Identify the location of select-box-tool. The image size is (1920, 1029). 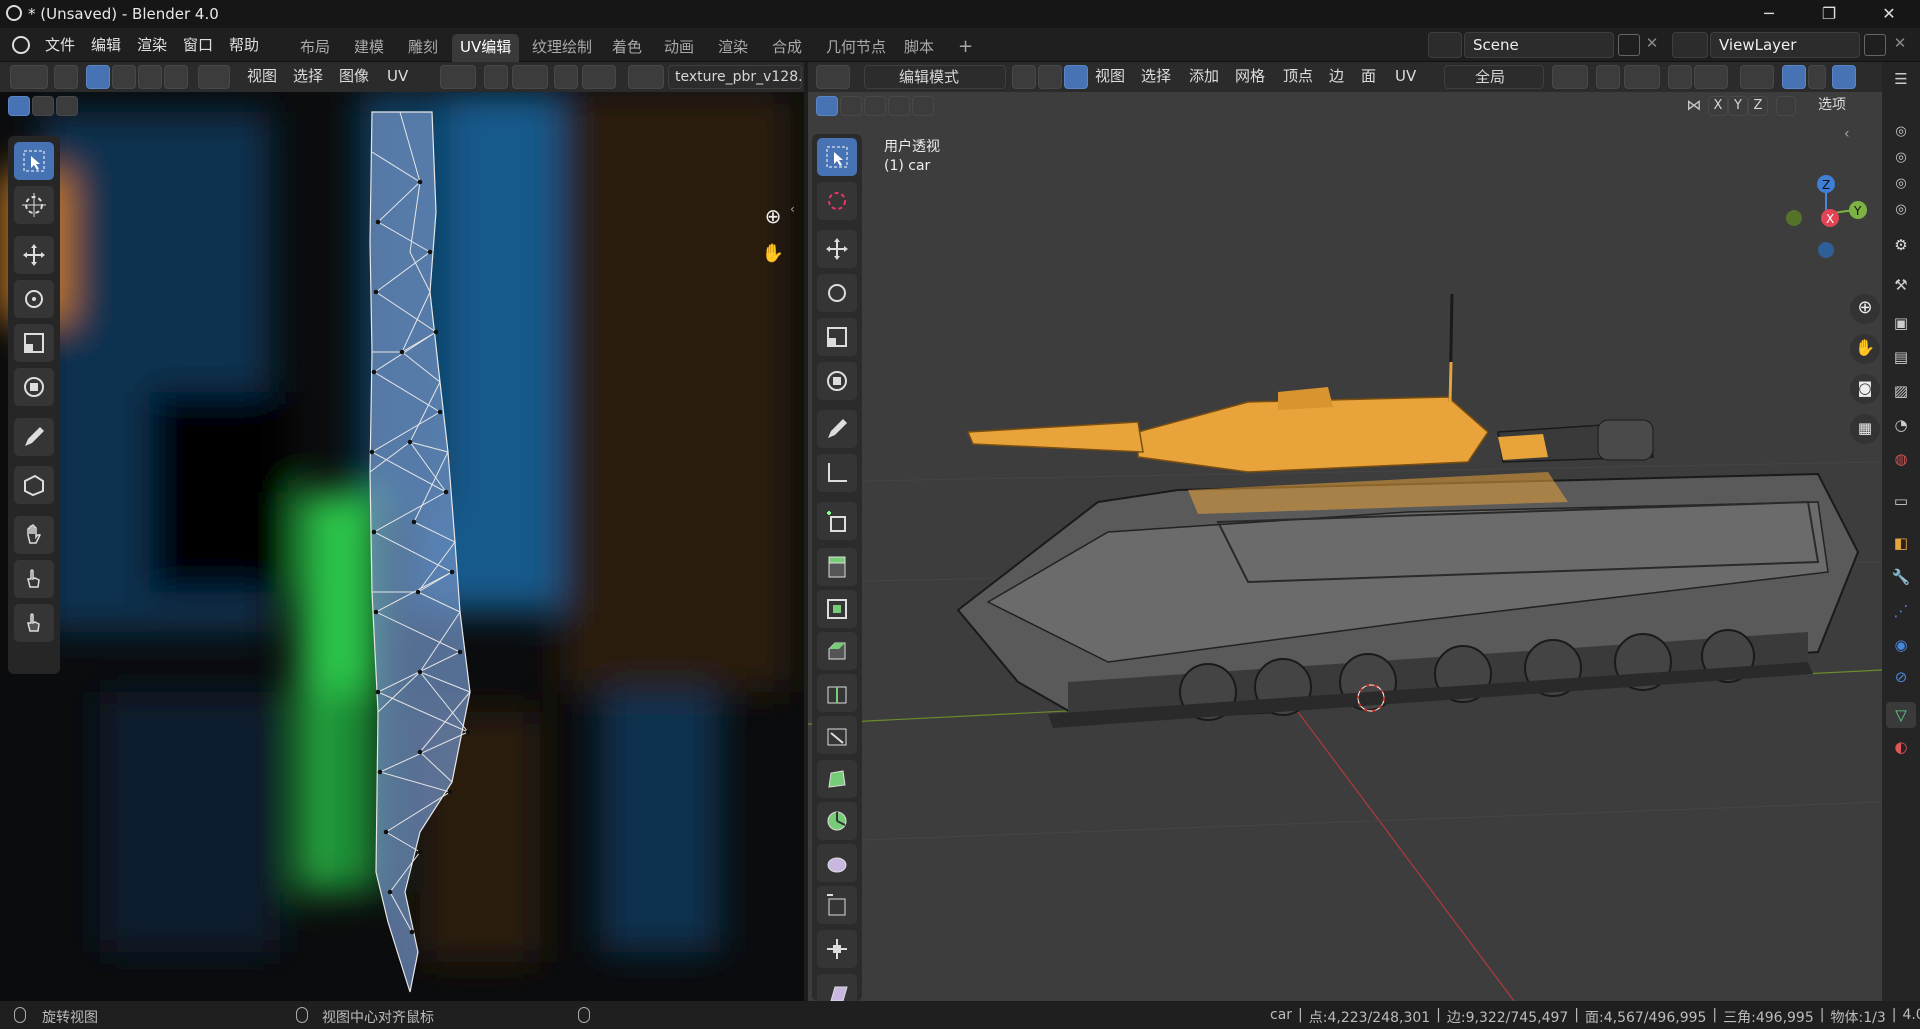
(34, 161).